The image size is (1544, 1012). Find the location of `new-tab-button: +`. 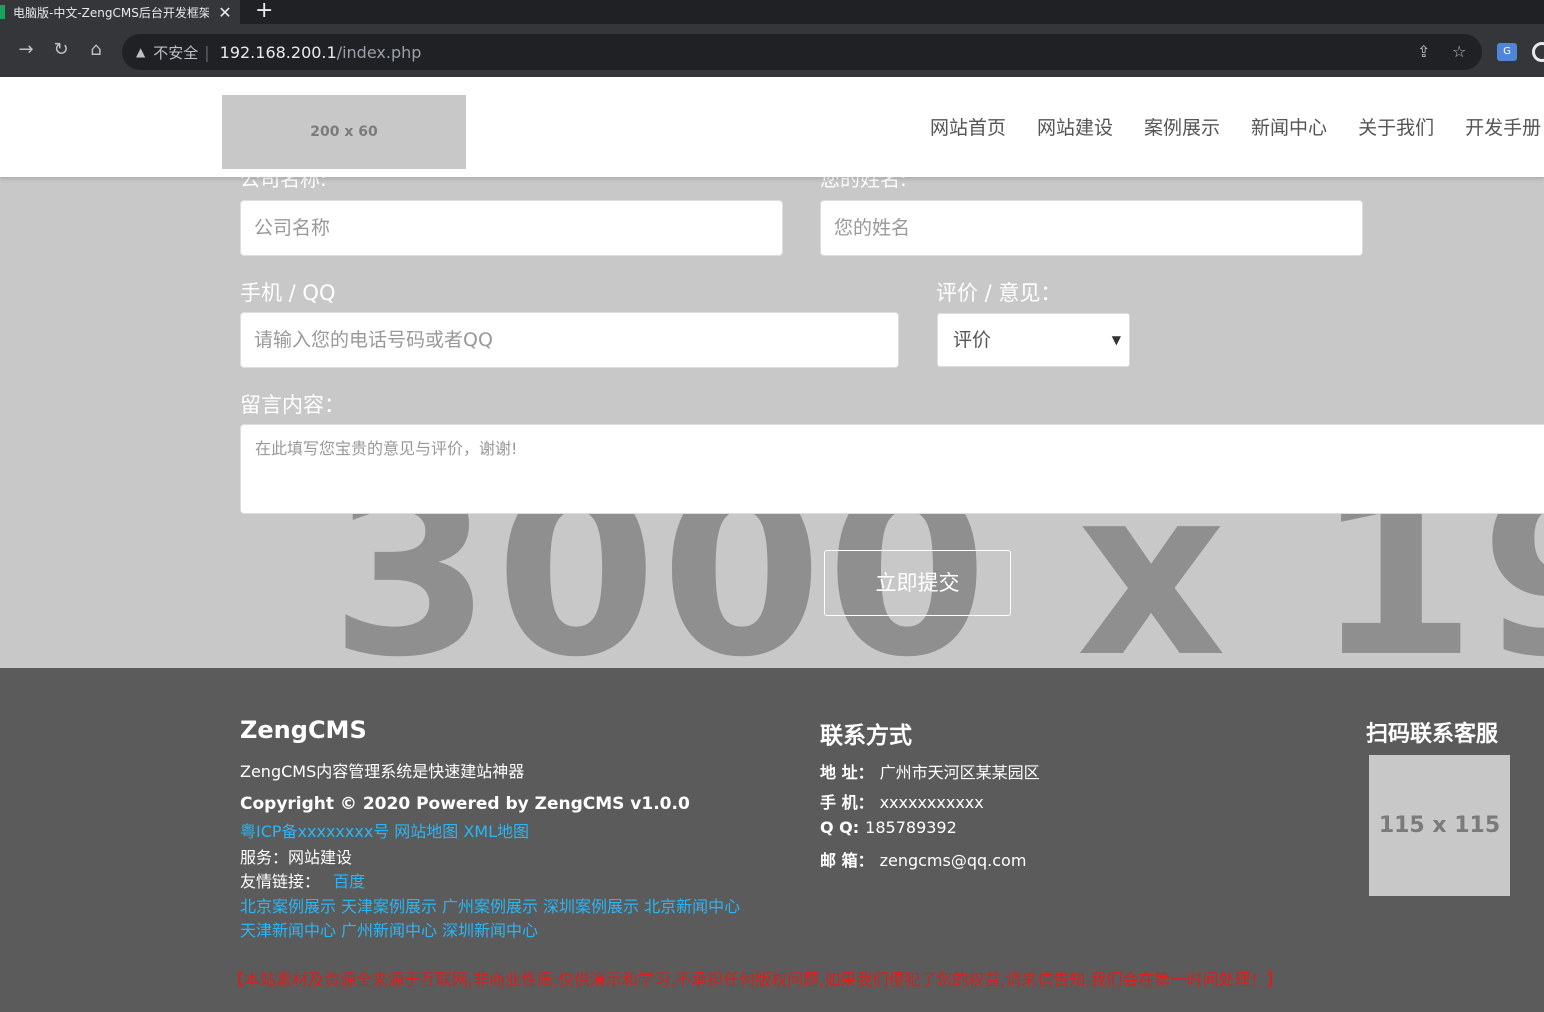

new-tab-button: + is located at coordinates (264, 12).